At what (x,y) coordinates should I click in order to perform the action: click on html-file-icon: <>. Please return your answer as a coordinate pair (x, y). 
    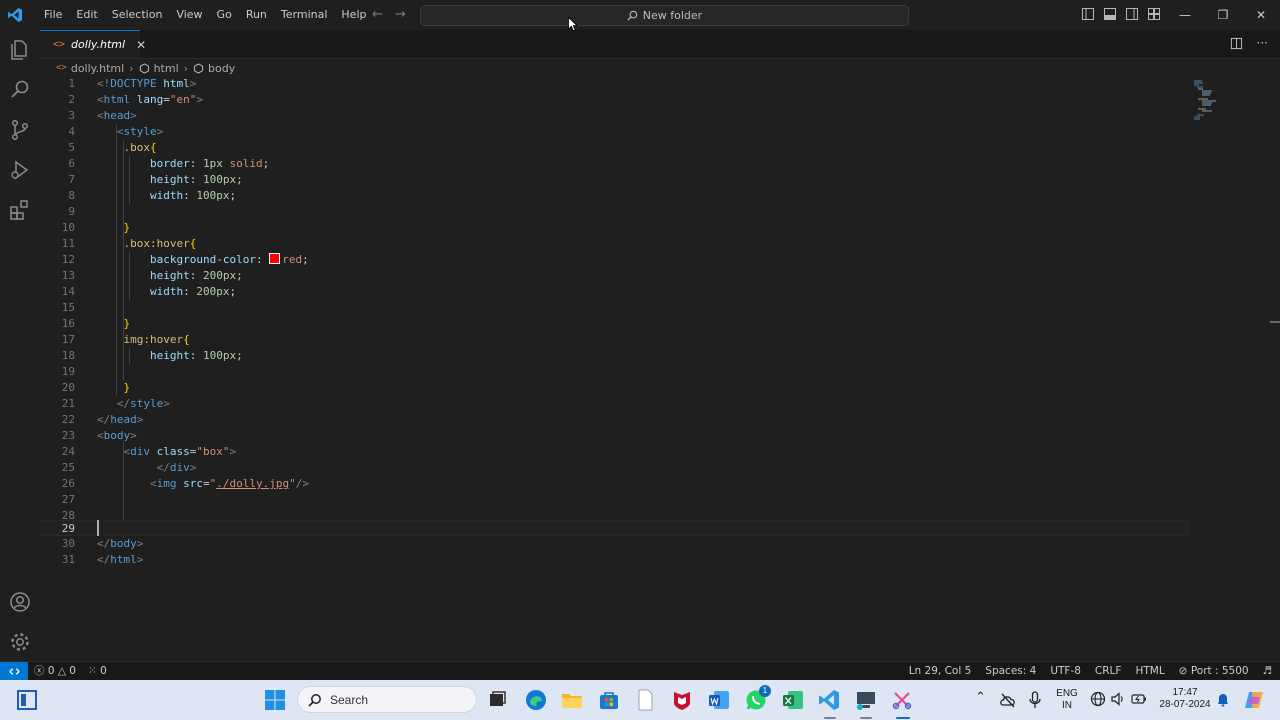
    Looking at the image, I should click on (59, 44).